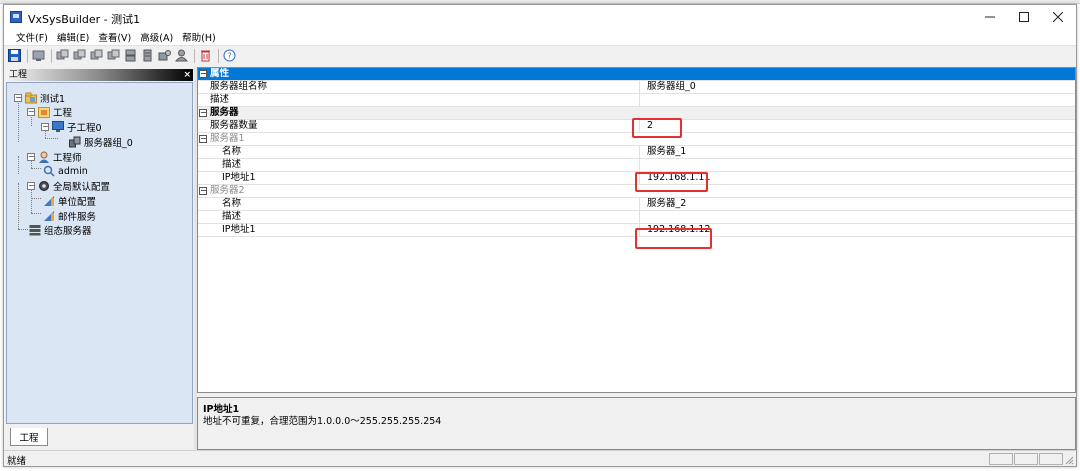 This screenshot has height=471, width=1080. What do you see at coordinates (32, 37) in the screenshot?
I see `menu-file: 文件(F)` at bounding box center [32, 37].